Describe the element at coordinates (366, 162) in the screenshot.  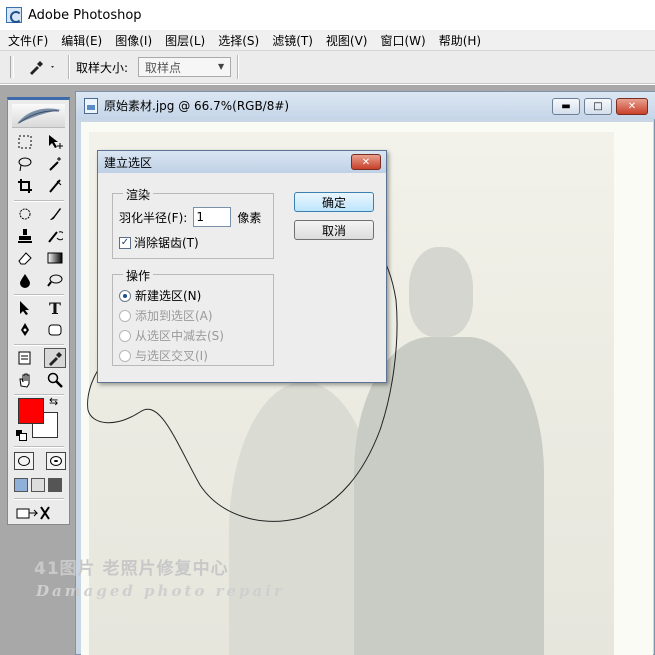
I see `dialog-close-button: ✕` at that location.